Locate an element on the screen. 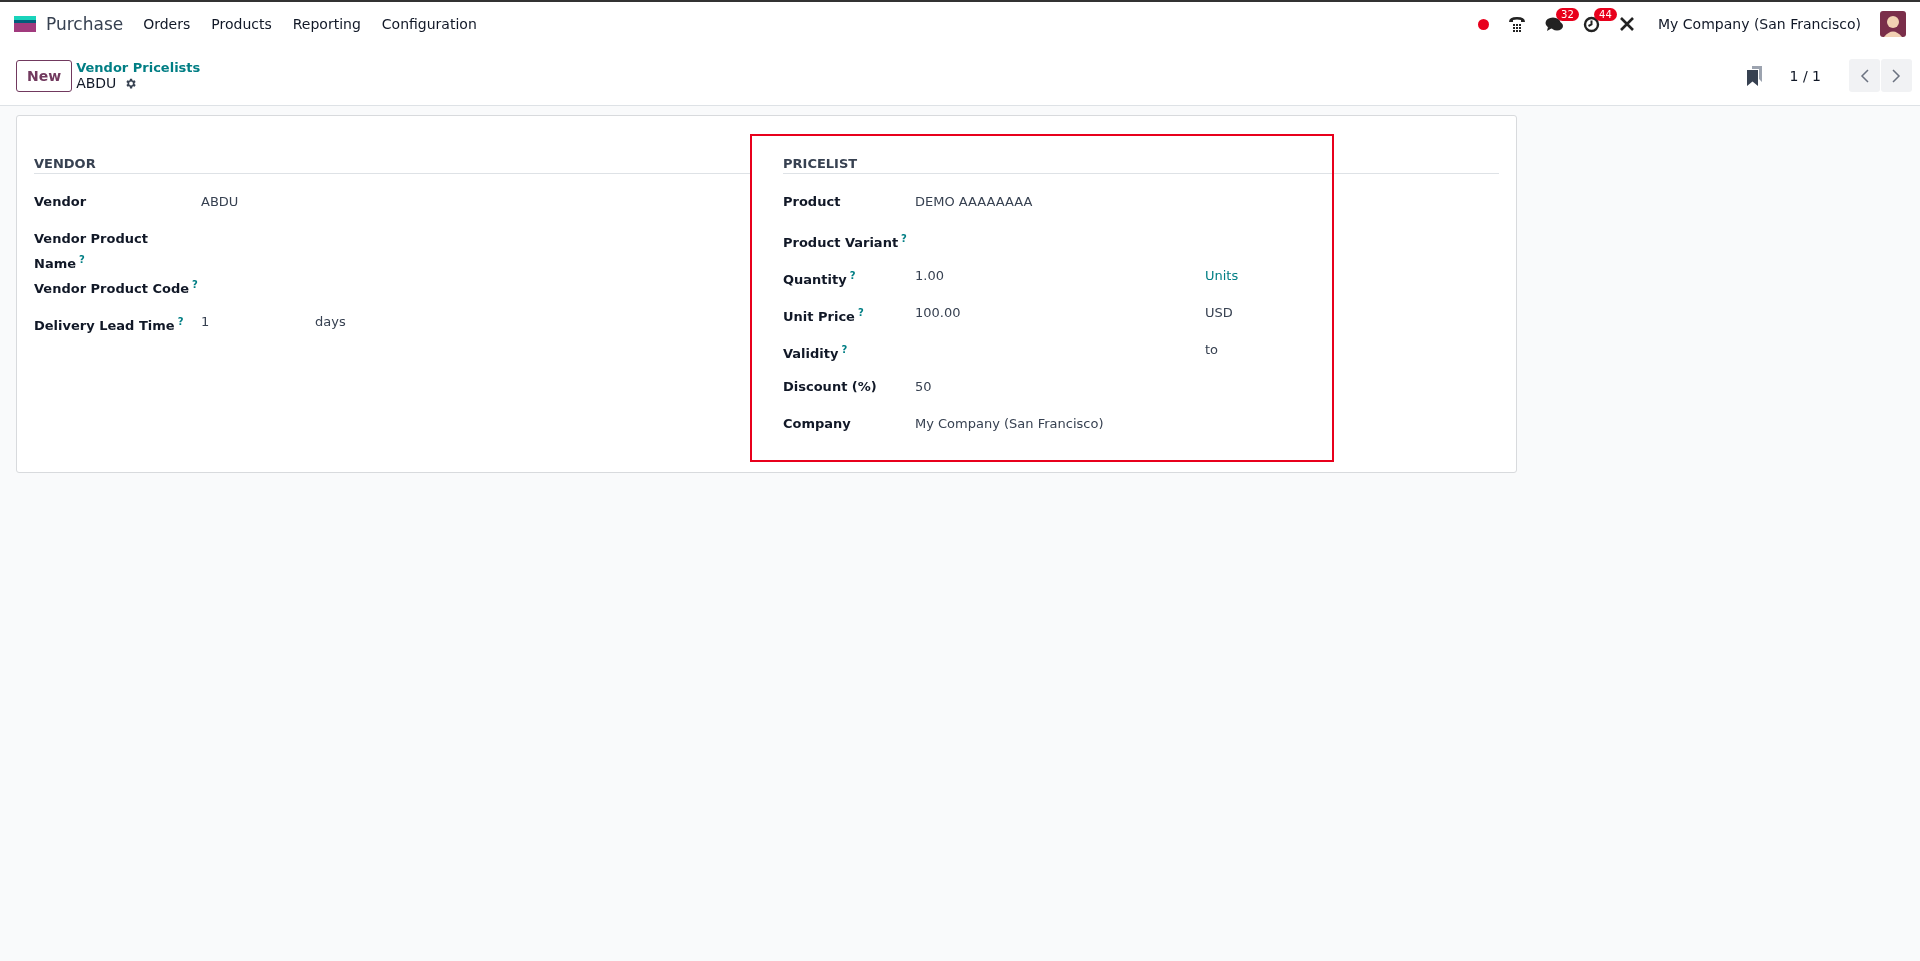 This screenshot has height=961, width=1920. section-heading: PRICELIST is located at coordinates (1141, 165).